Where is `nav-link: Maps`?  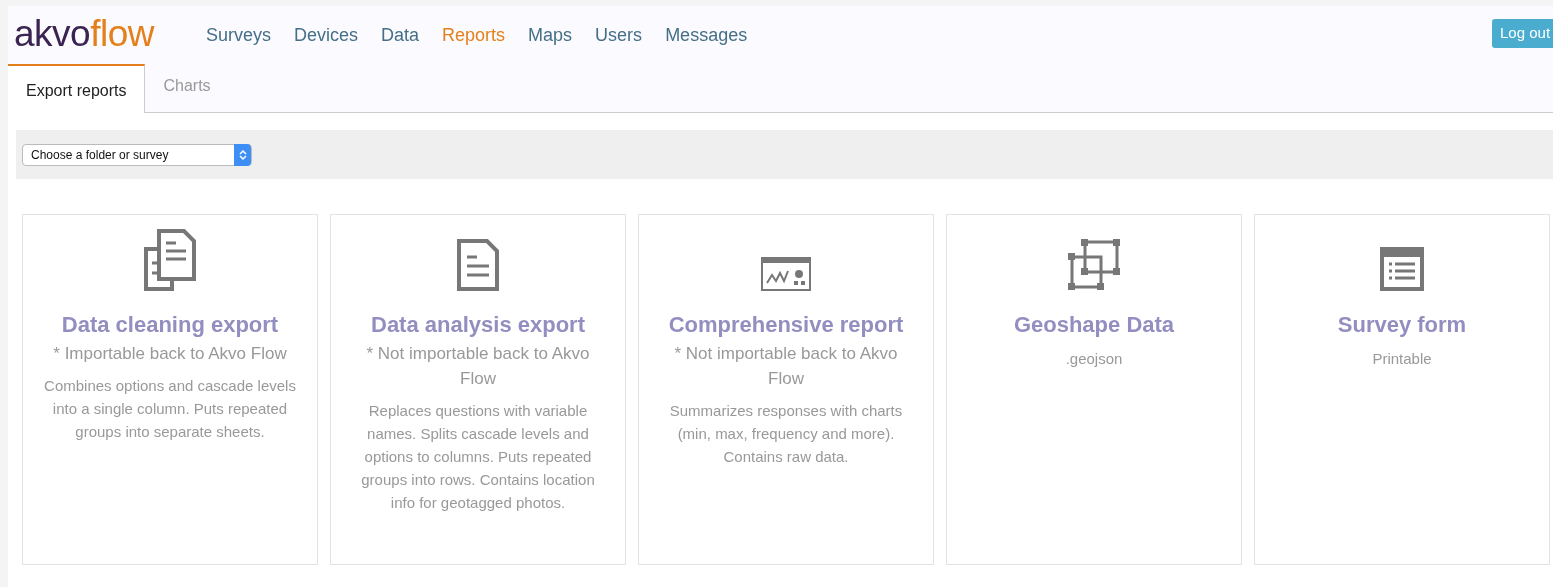
nav-link: Maps is located at coordinates (550, 35).